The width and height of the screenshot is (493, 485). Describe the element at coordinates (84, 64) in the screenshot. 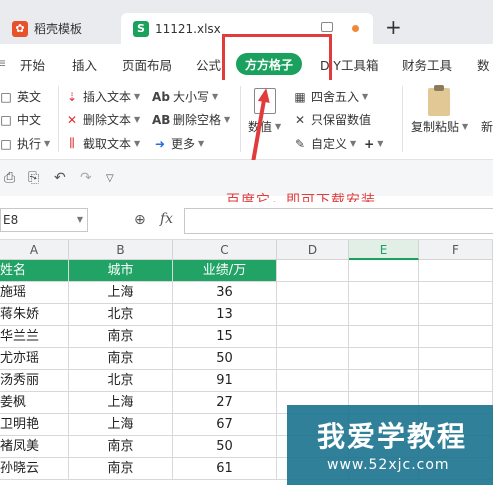

I see `menu-insert: 插入` at that location.